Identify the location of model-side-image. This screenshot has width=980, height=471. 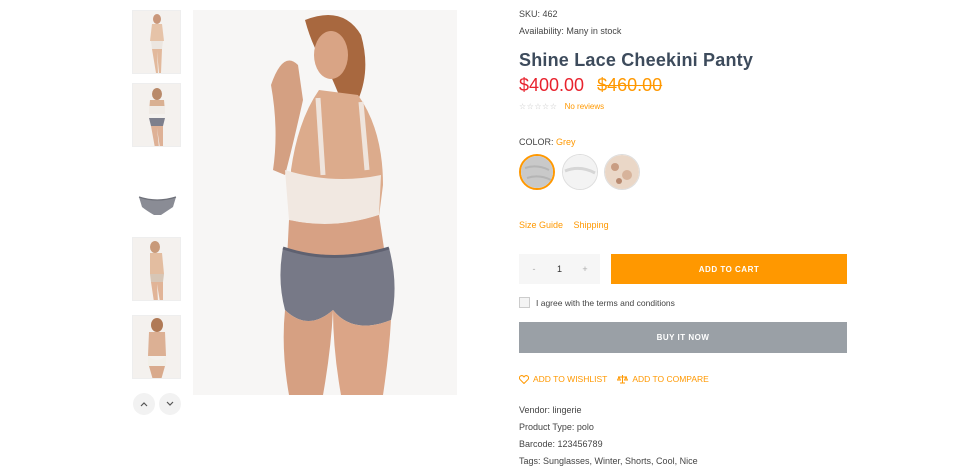
(157, 270).